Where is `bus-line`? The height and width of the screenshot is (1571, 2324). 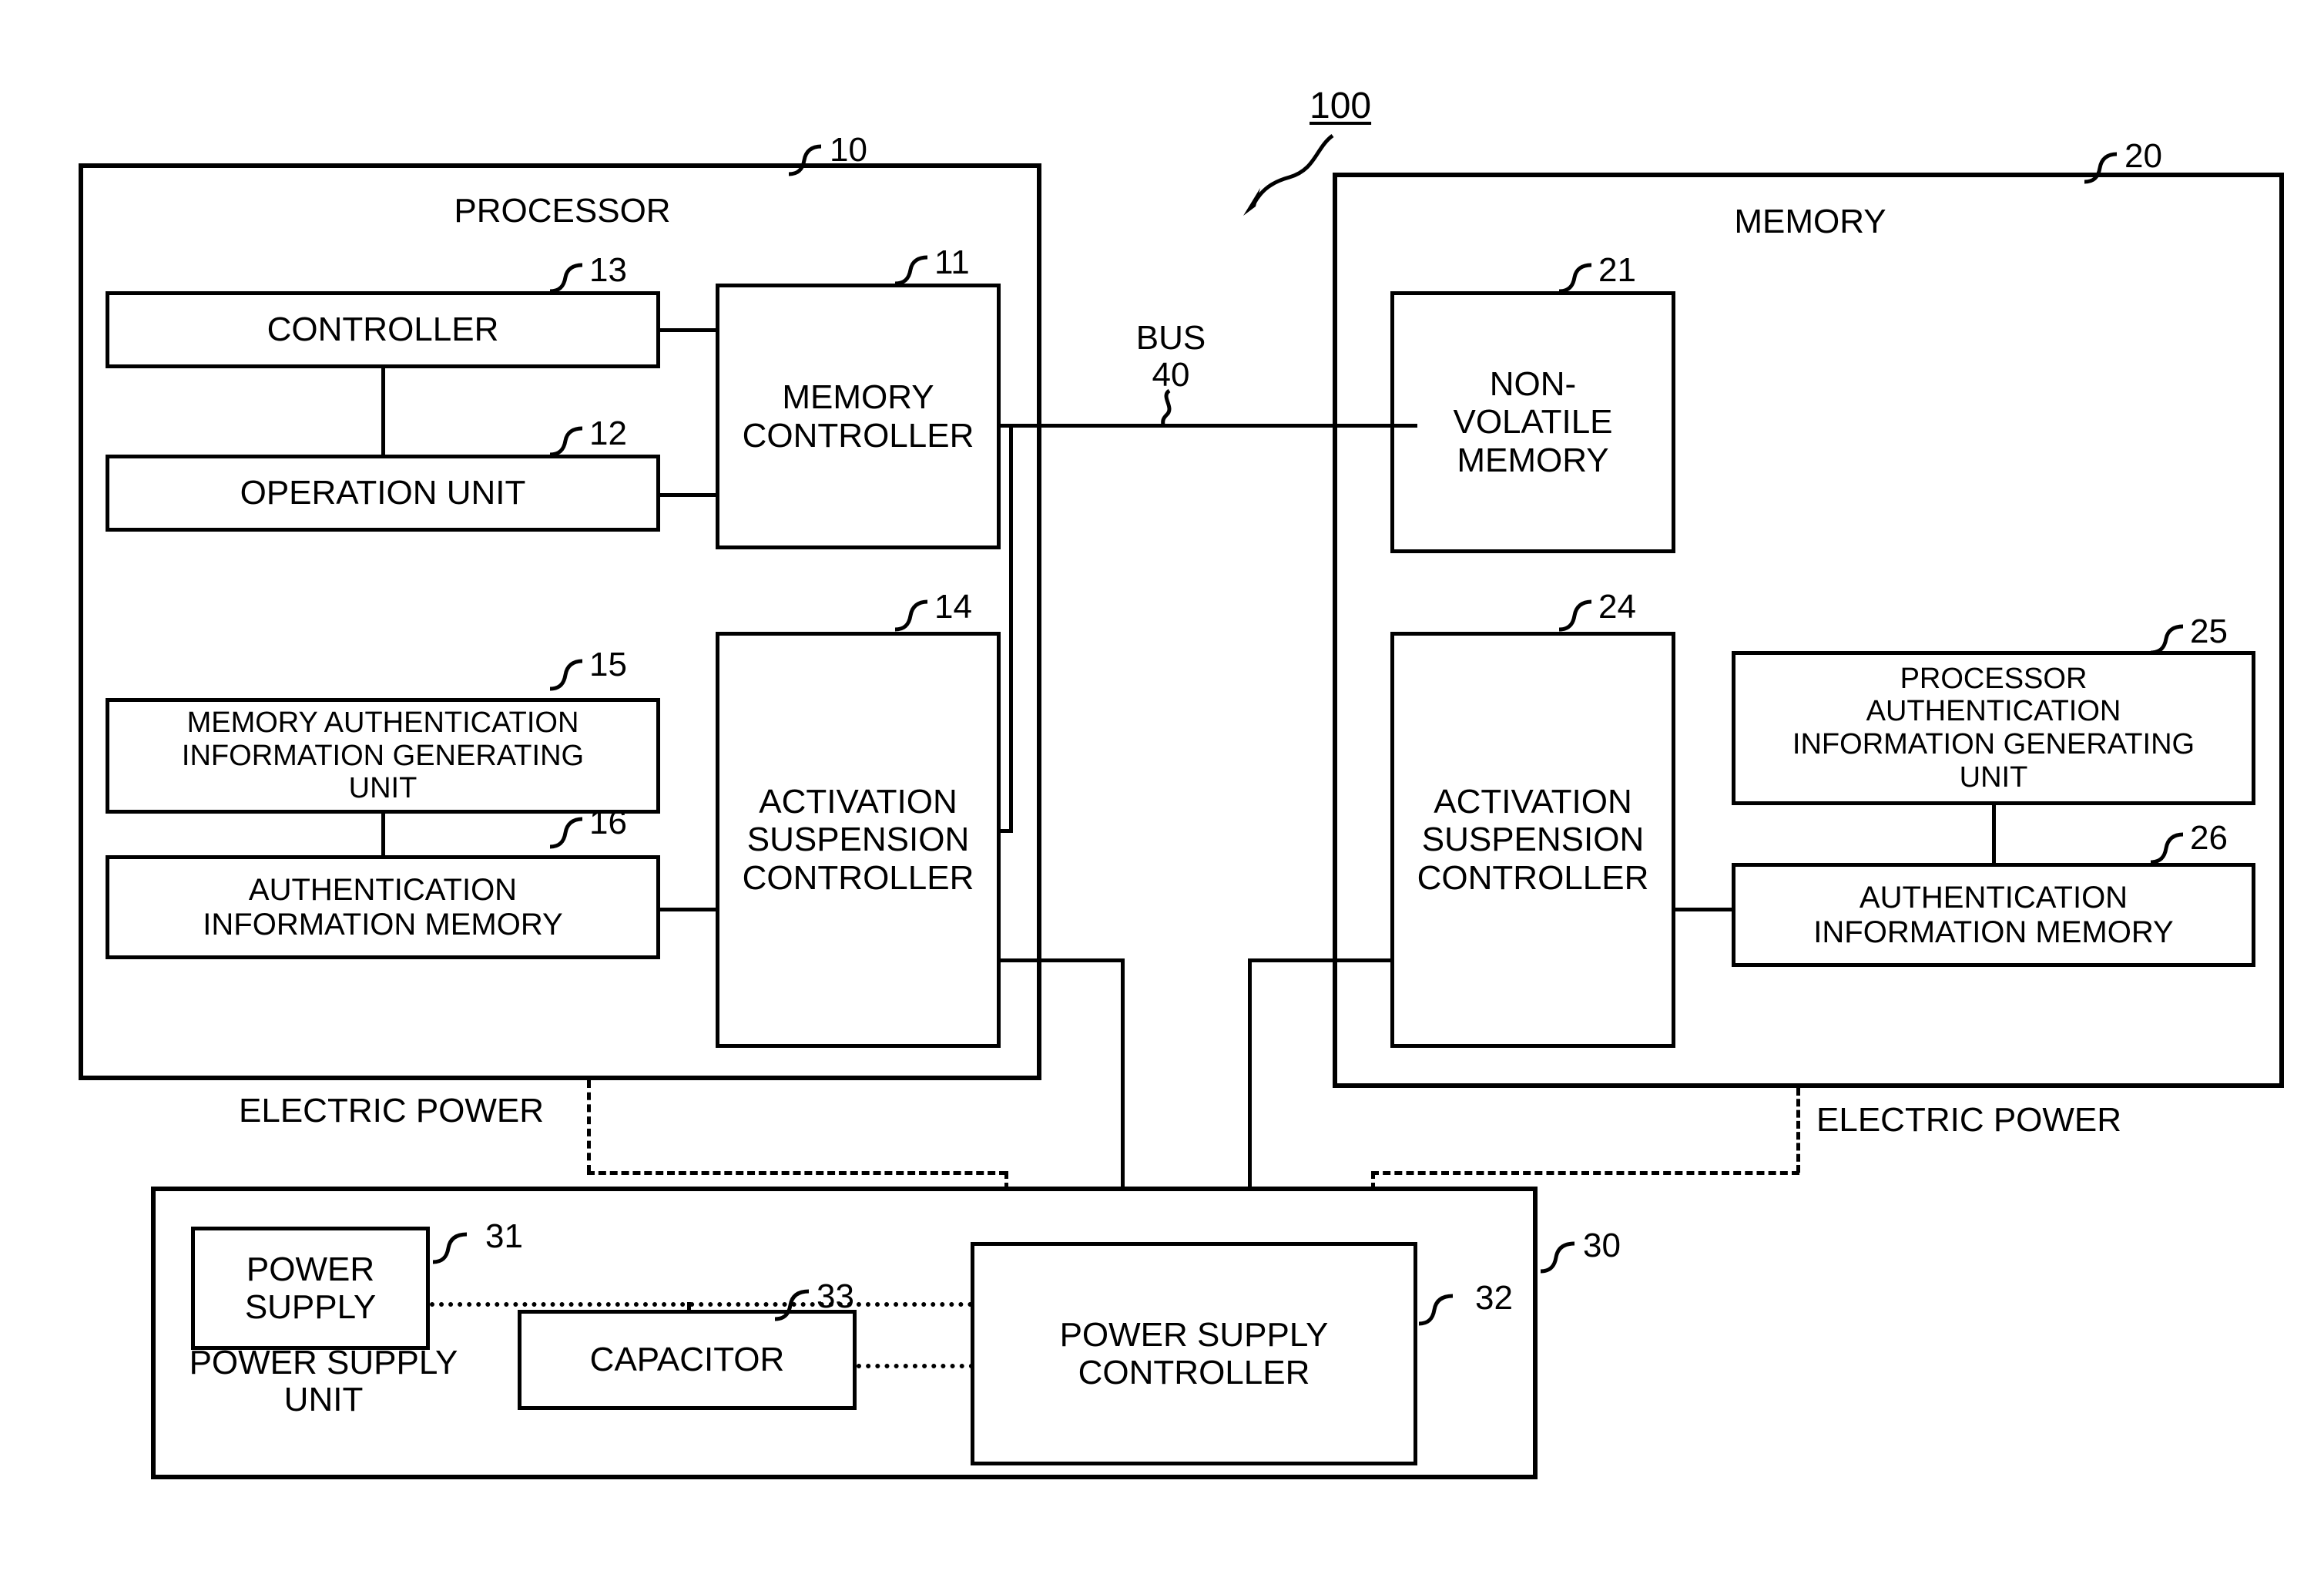
bus-line is located at coordinates (1207, 426).